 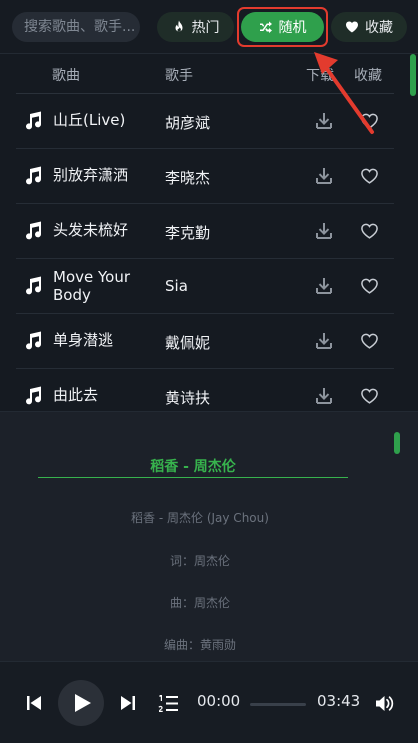 I want to click on tab-hot-label: 热门, so click(x=205, y=28).